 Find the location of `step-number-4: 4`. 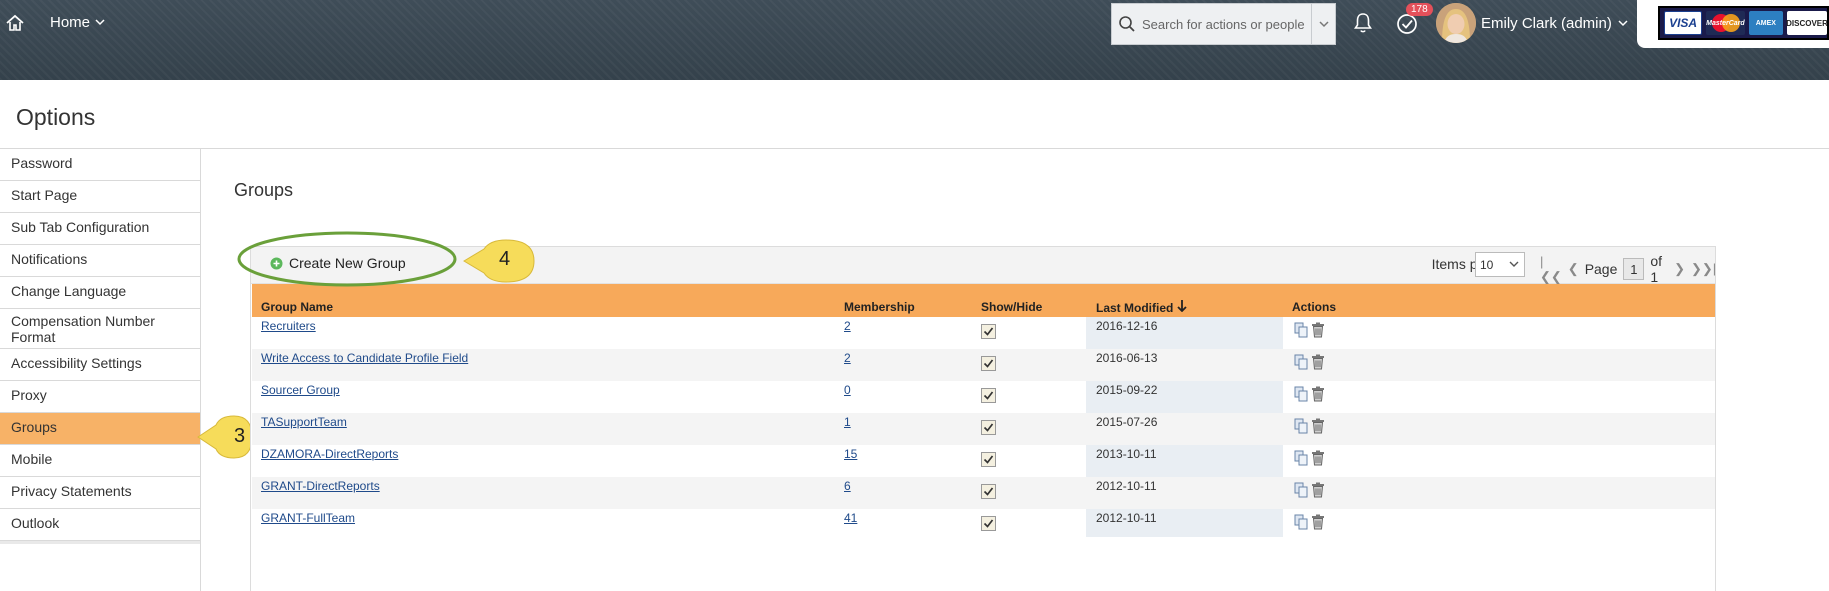

step-number-4: 4 is located at coordinates (505, 259).